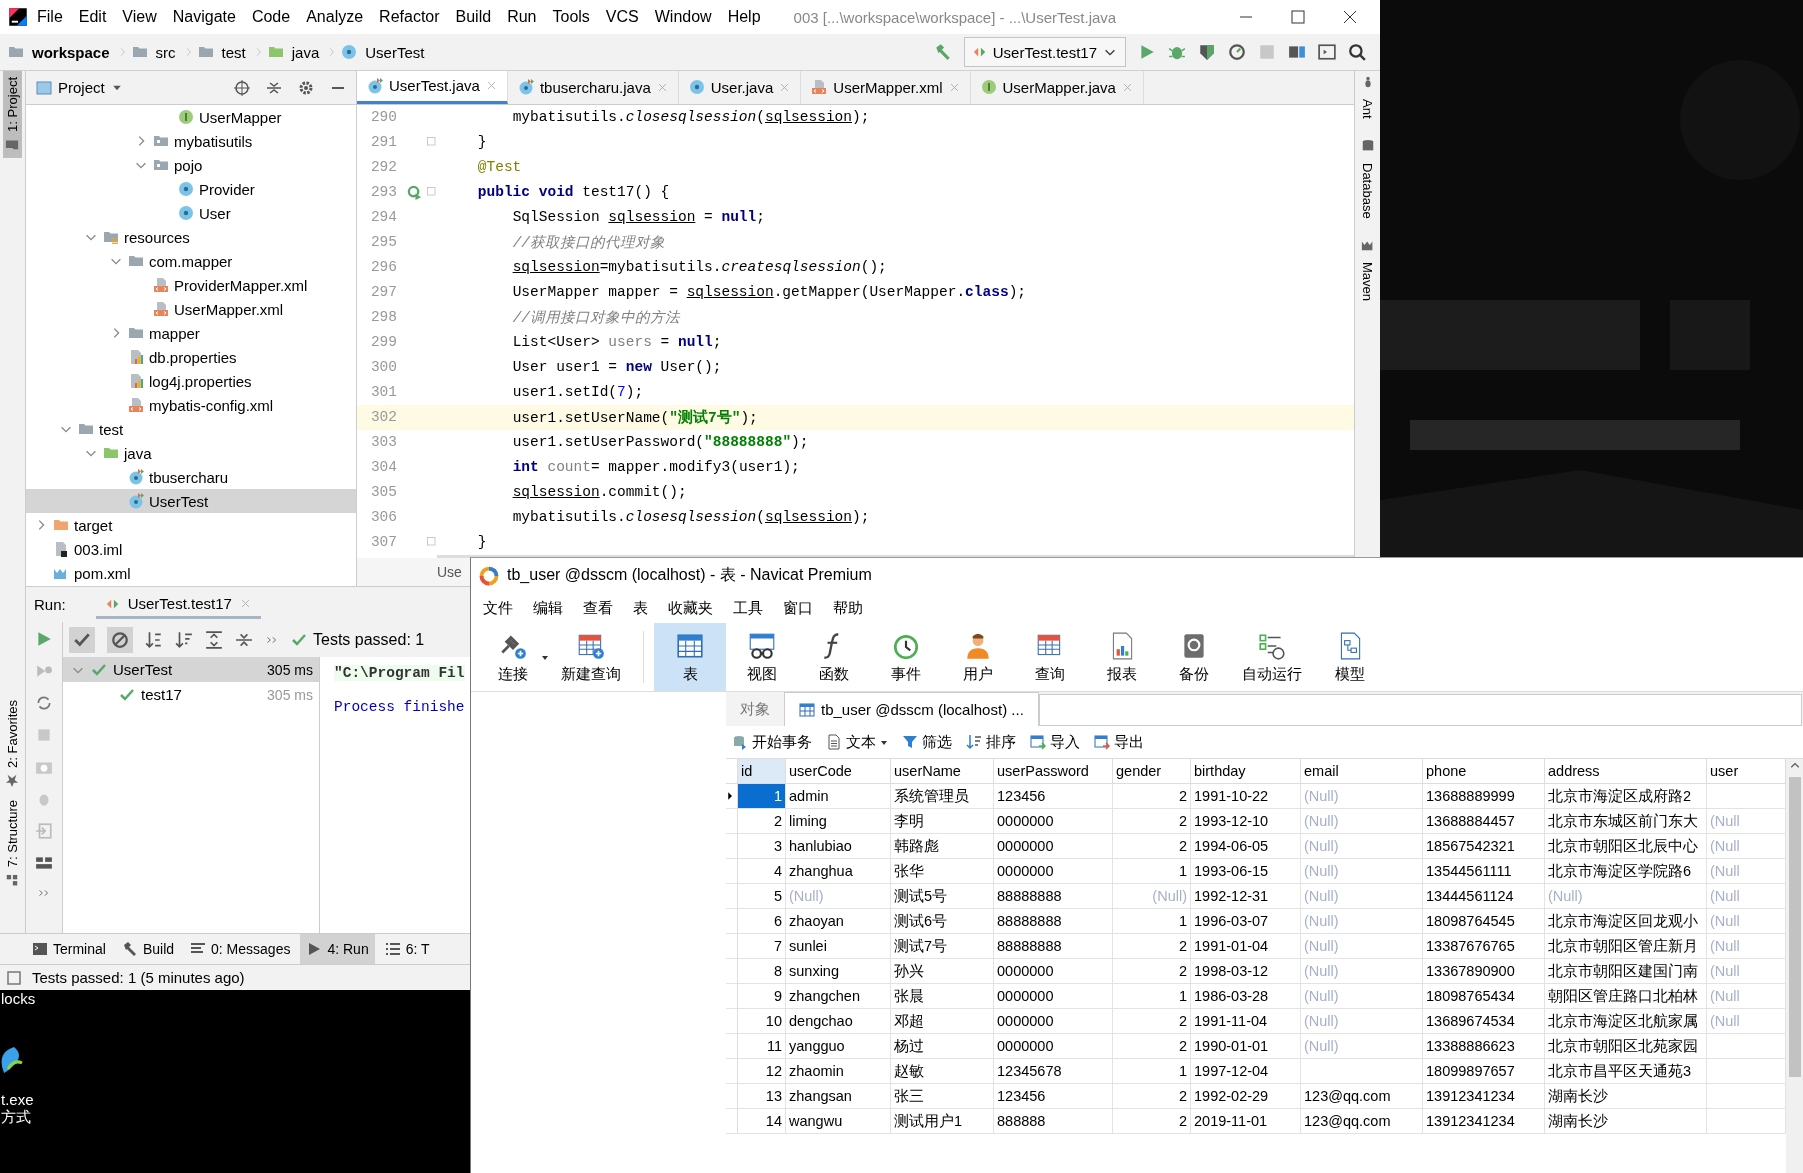 The width and height of the screenshot is (1803, 1173). Describe the element at coordinates (240, 949) in the screenshot. I see `tool-window-tab: 0: Messages` at that location.